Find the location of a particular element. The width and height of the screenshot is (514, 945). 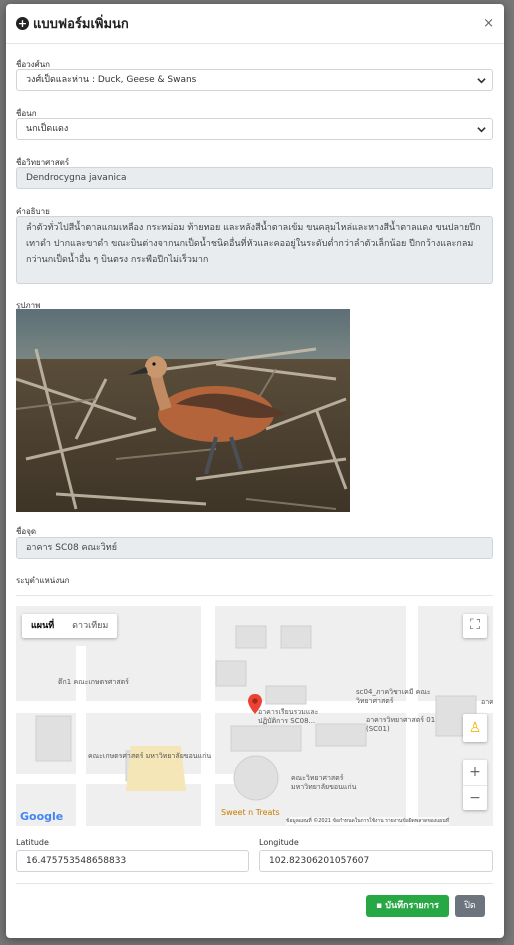

zoom-controls: + − is located at coordinates (475, 785).